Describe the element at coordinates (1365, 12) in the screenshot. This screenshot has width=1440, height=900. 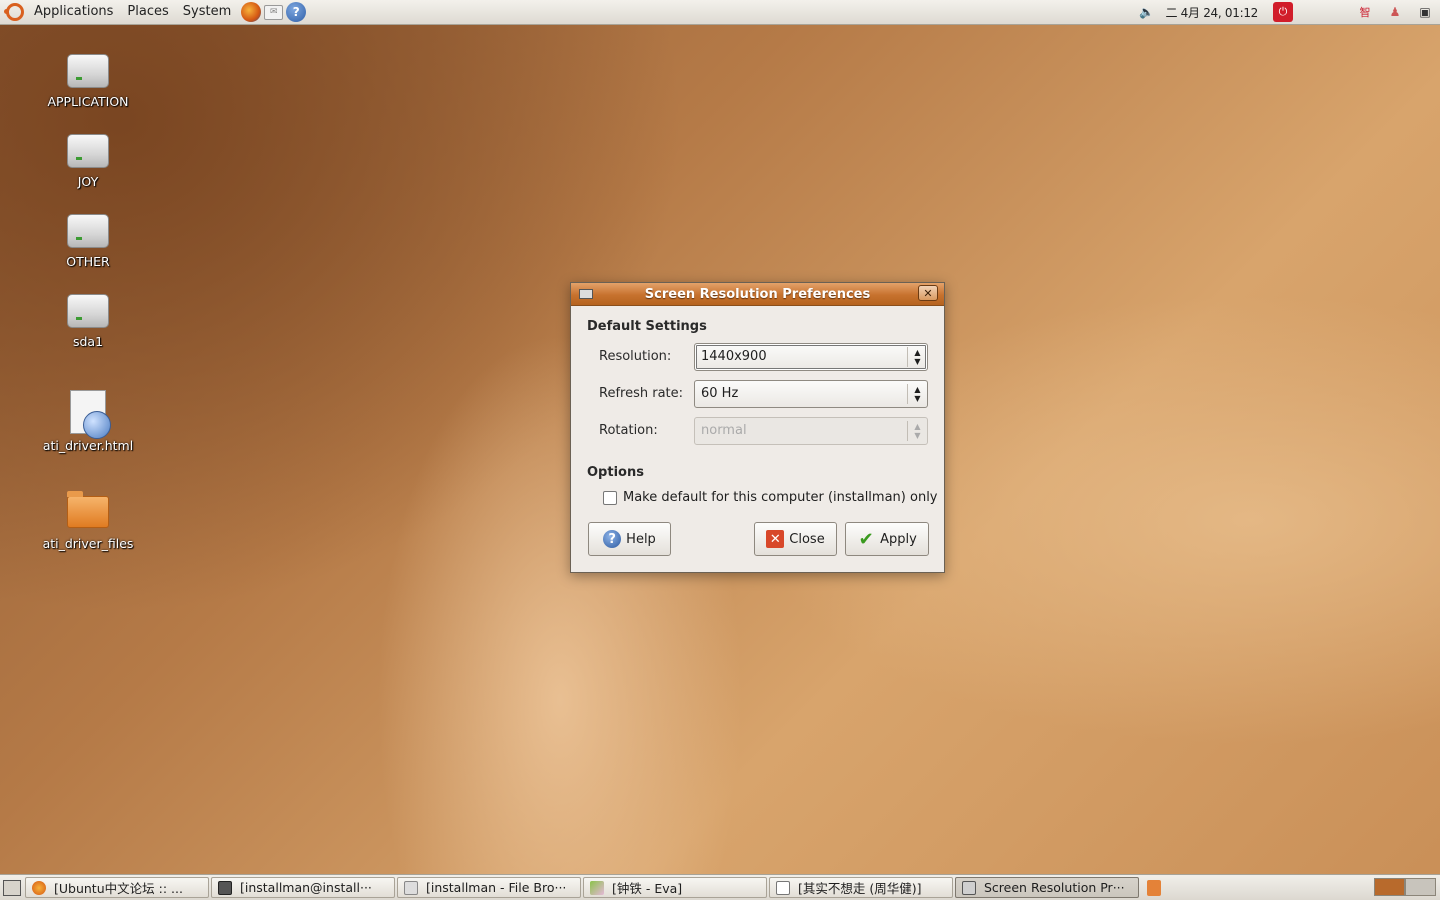
I see `input-method-icon: 智` at that location.